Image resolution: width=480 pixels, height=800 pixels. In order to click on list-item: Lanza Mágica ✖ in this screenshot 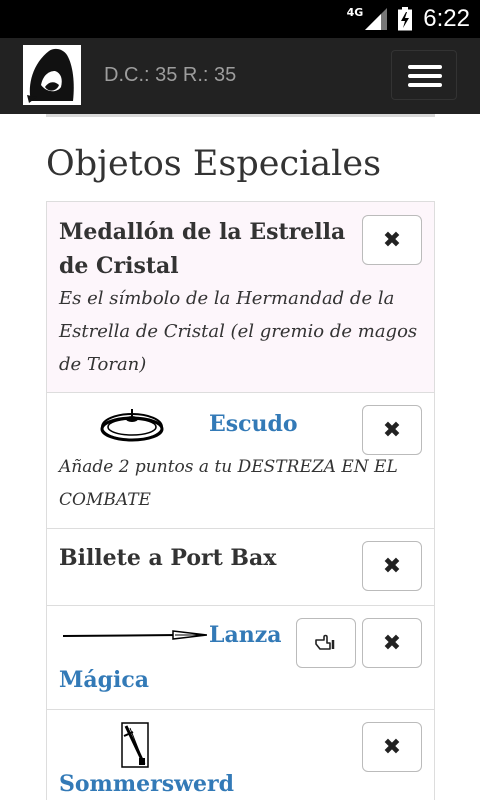, I will do `click(240, 657)`.